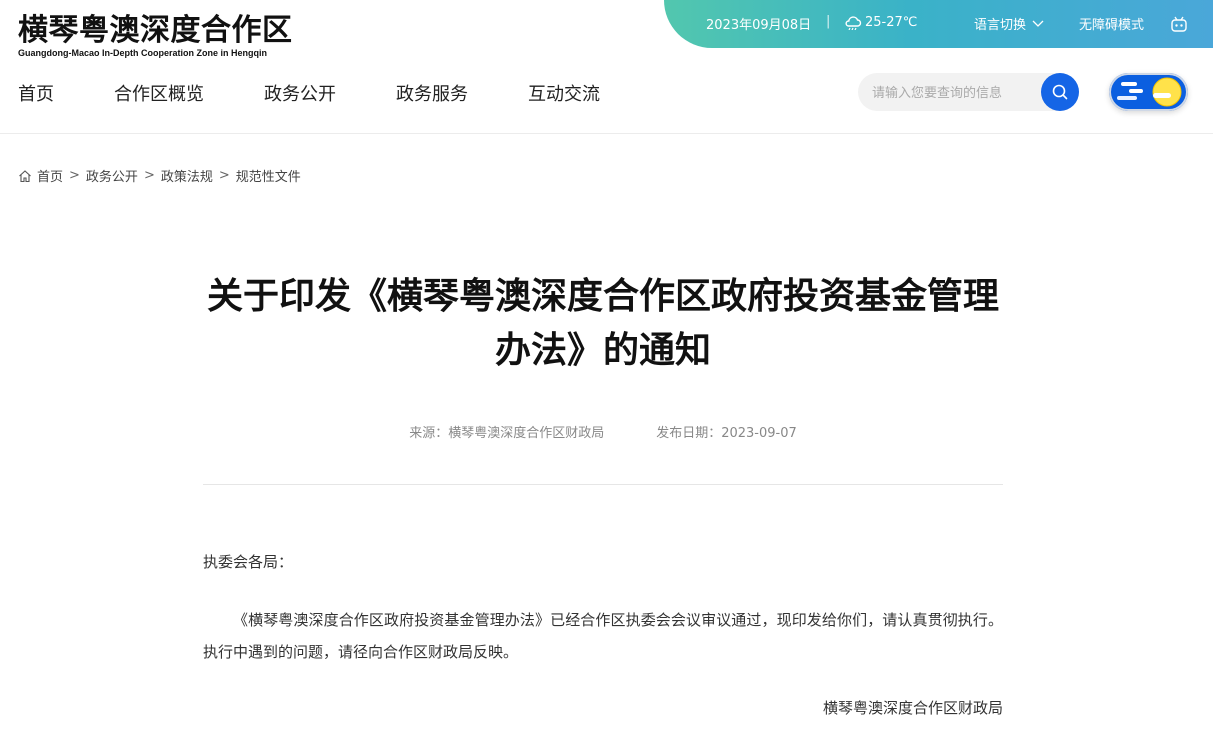 The width and height of the screenshot is (1213, 735). Describe the element at coordinates (1179, 26) in the screenshot. I see `robot-icon` at that location.